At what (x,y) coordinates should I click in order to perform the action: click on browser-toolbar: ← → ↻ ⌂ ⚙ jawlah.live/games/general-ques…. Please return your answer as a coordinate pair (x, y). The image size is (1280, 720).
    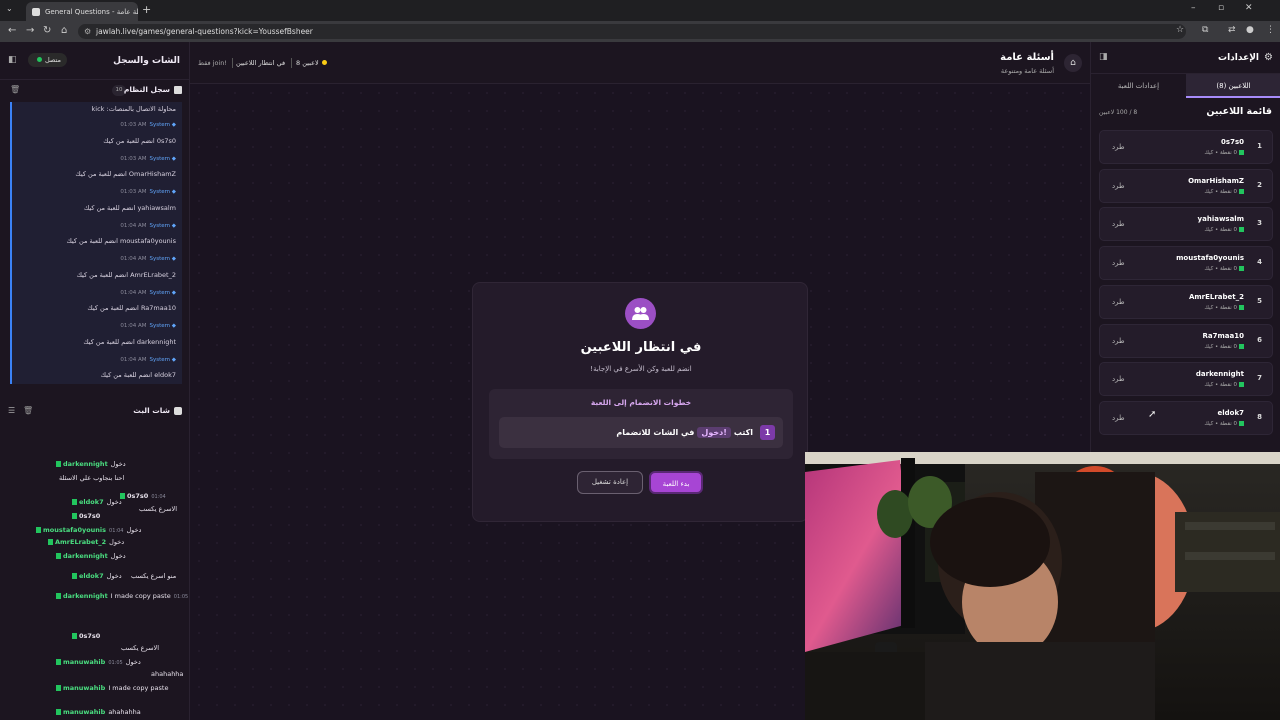
    Looking at the image, I should click on (640, 31).